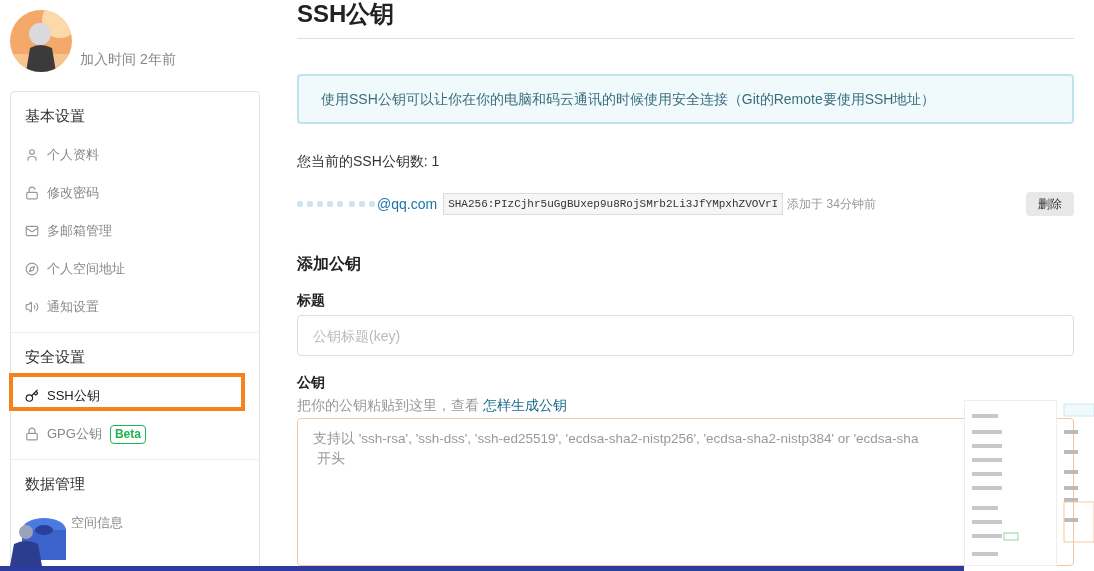  Describe the element at coordinates (74, 434) in the screenshot. I see `sidebar-item: GPG公钥` at that location.